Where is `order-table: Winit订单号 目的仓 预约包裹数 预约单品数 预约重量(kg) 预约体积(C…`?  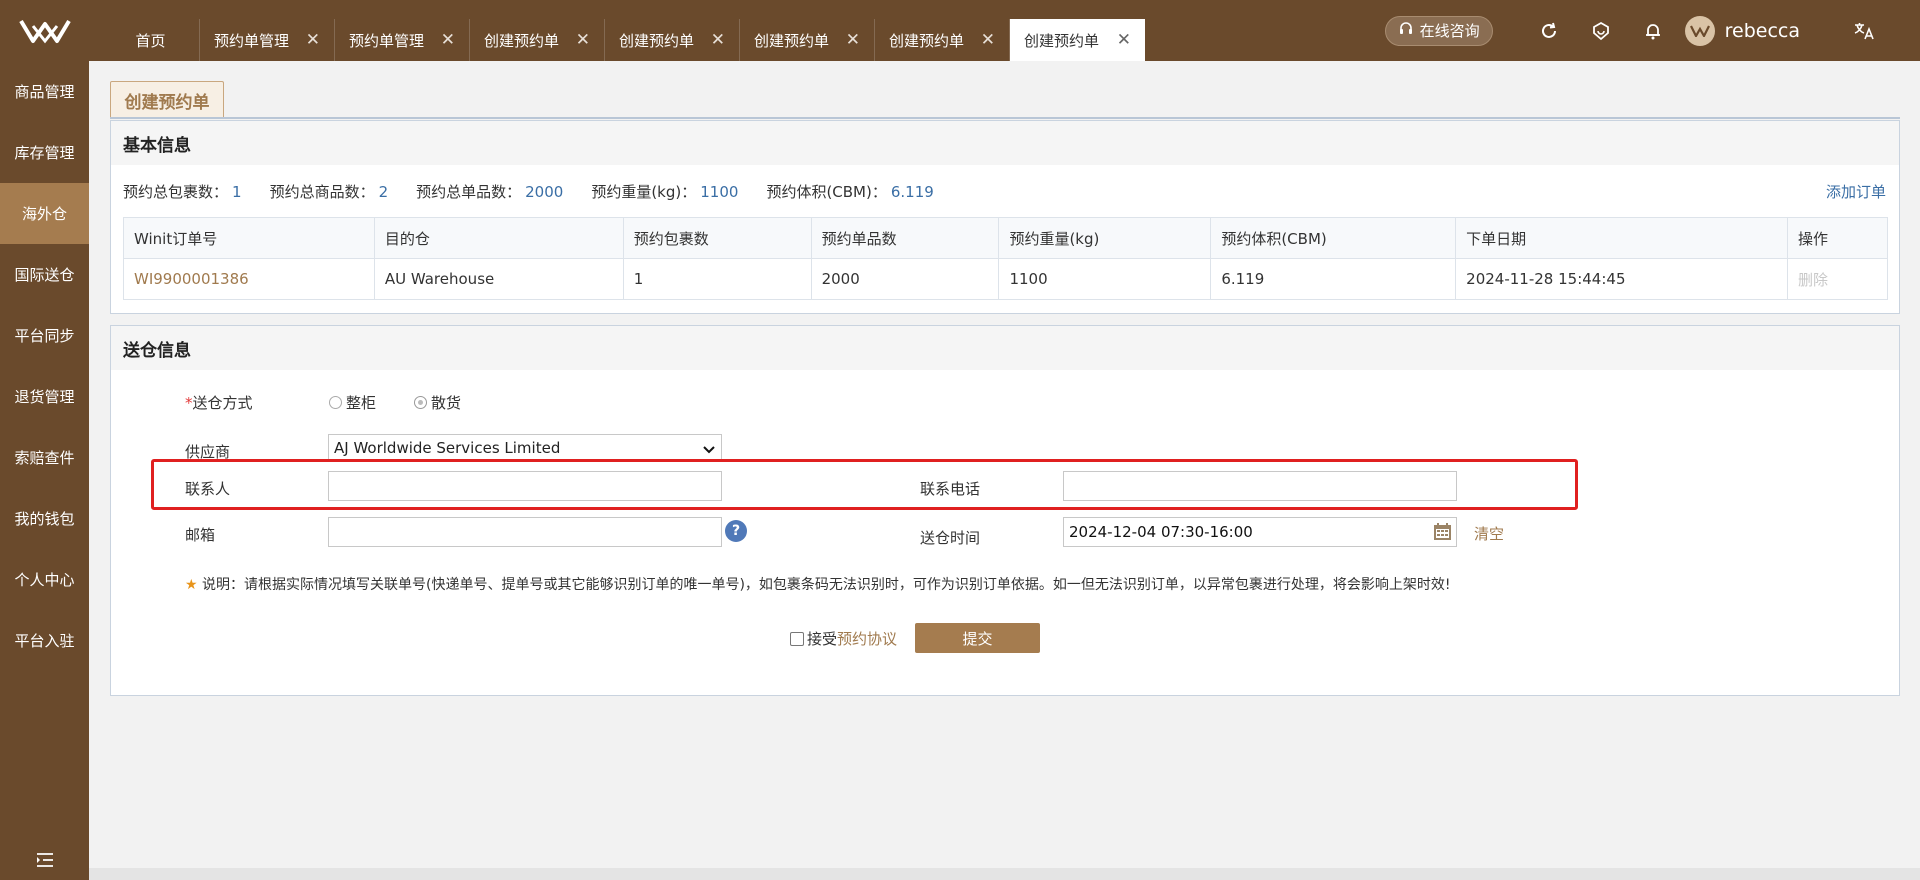 order-table: Winit订单号 目的仓 预约包裹数 预约单品数 预约重量(kg) 预约体积(C… is located at coordinates (1006, 258).